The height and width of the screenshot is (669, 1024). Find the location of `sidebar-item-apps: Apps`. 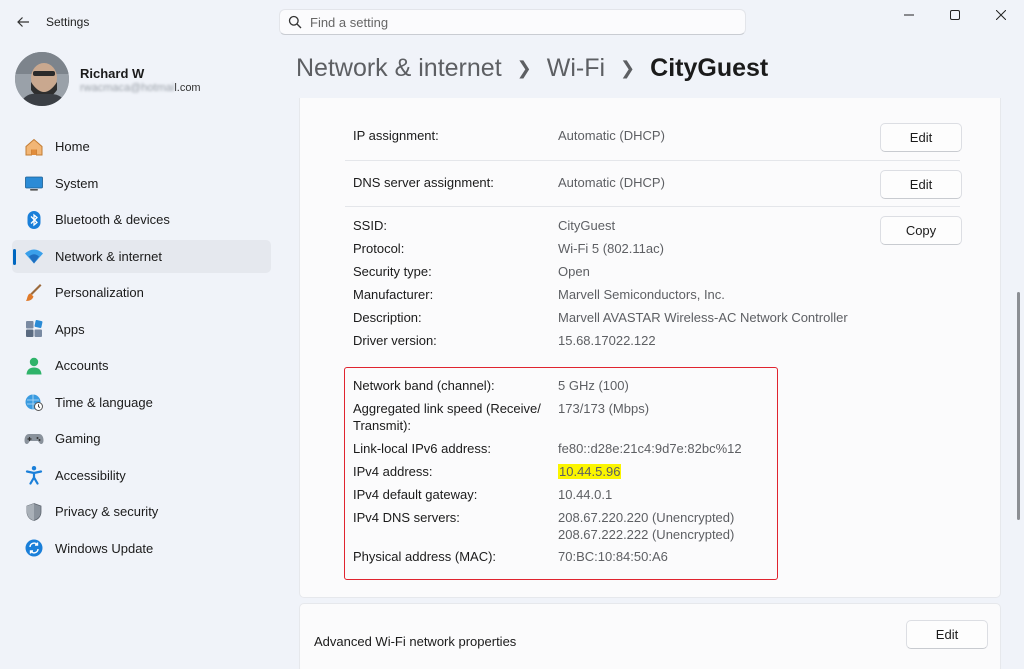

sidebar-item-apps: Apps is located at coordinates (141, 329).